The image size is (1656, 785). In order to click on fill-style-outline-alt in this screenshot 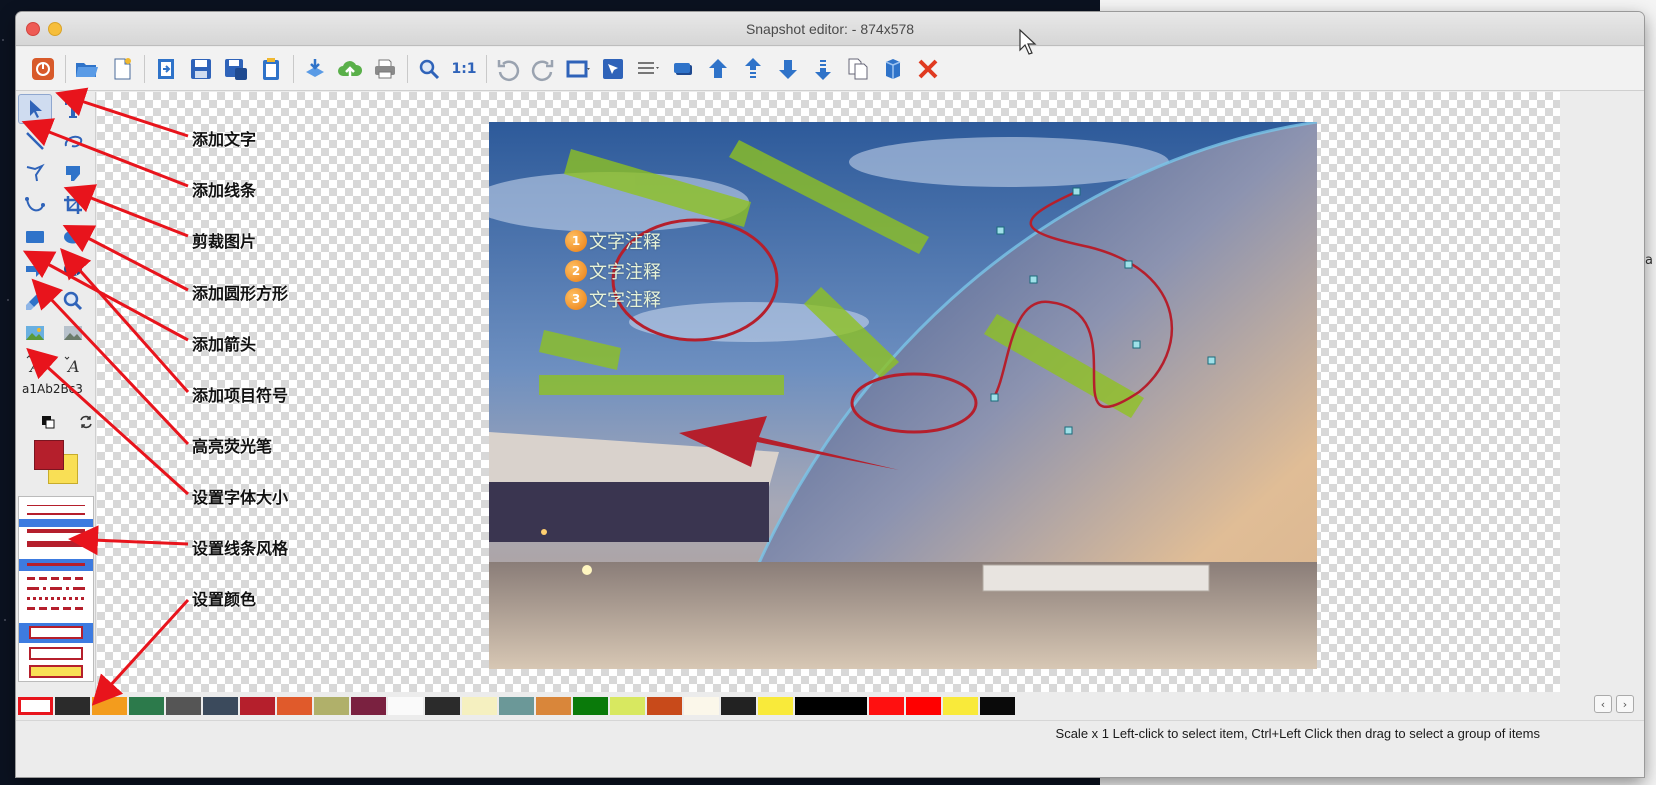, I will do `click(56, 653)`.